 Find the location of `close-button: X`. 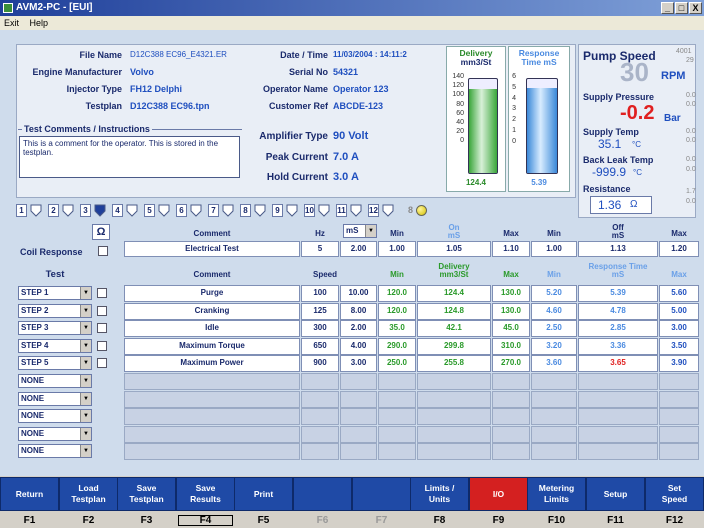

close-button: X is located at coordinates (695, 8).